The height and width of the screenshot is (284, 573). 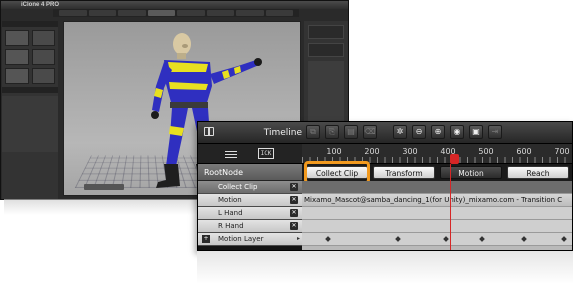 I want to click on chevron-right-icon: ▸, so click(x=298, y=239).